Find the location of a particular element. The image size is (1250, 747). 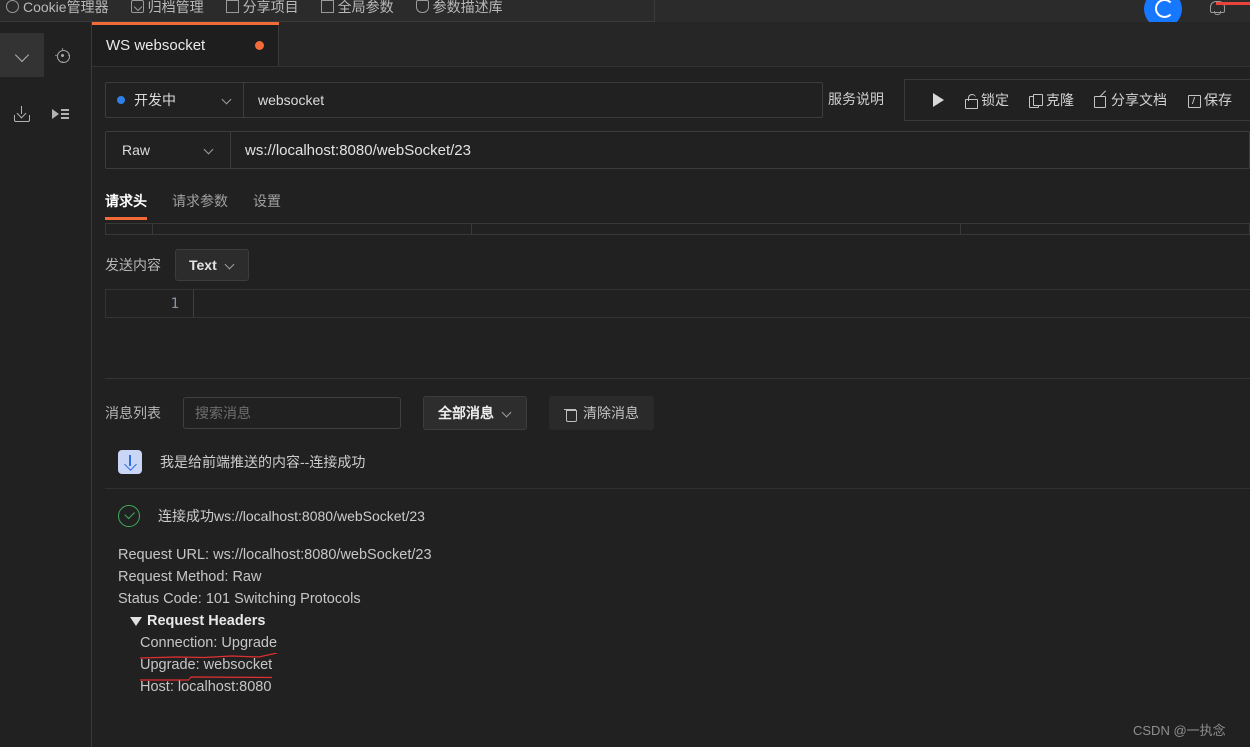

clone-button: 克隆 is located at coordinates (1051, 100).